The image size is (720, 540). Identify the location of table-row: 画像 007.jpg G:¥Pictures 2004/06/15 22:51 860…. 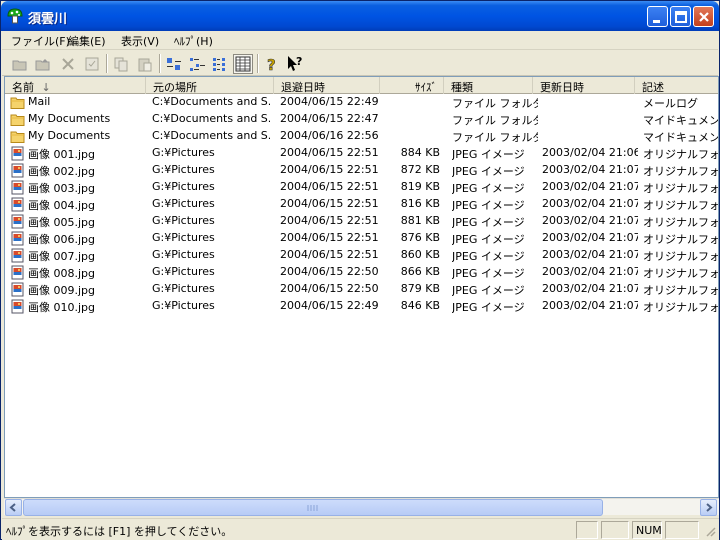
(362, 255).